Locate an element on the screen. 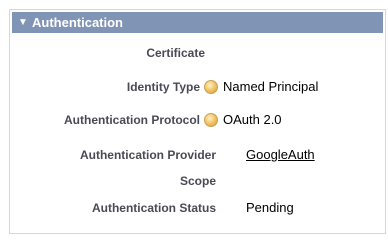  field-label-authentication-provider: Authentication Provider is located at coordinates (147, 155).